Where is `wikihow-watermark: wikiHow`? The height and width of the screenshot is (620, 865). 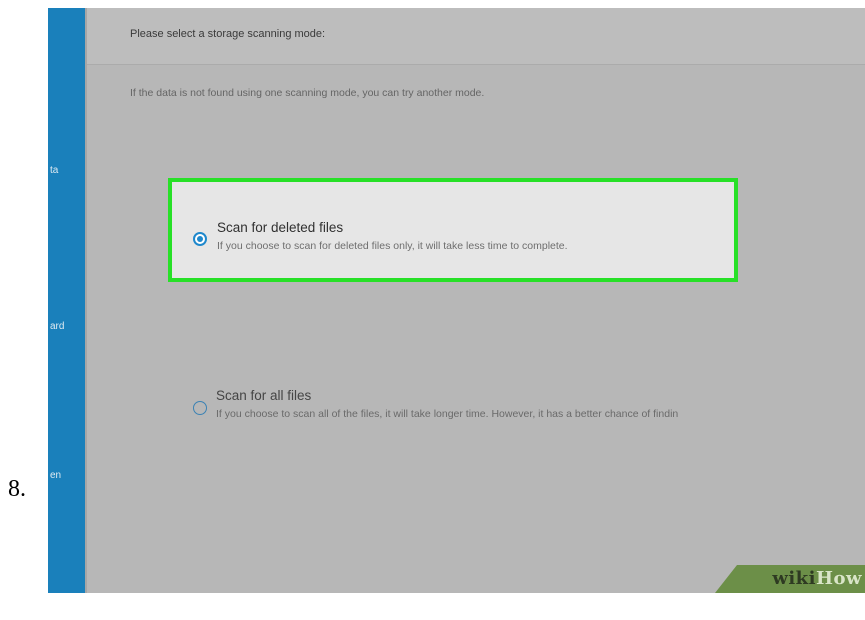
wikihow-watermark: wikiHow is located at coordinates (790, 579).